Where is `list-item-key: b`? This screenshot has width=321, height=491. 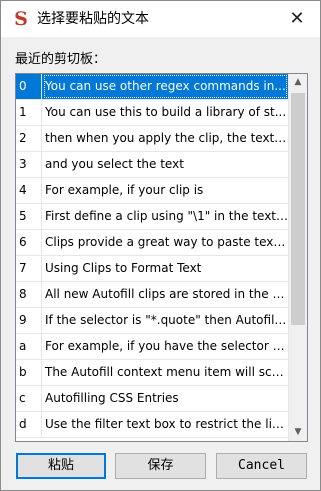 list-item-key: b is located at coordinates (29, 372).